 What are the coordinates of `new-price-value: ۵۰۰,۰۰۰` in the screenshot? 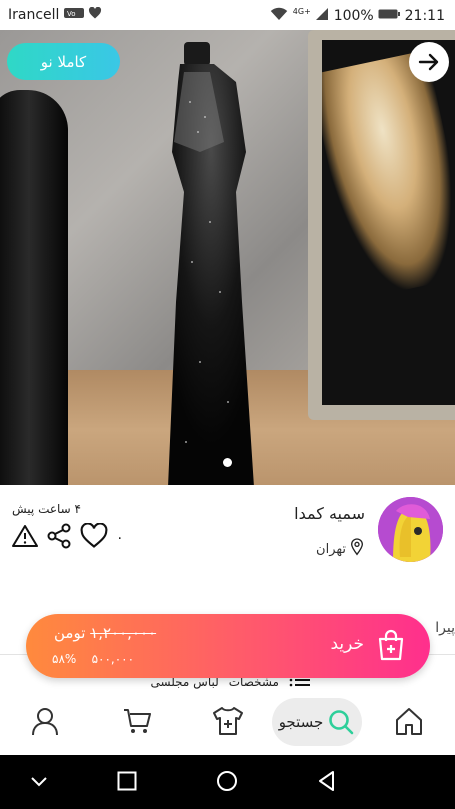 It's located at (113, 659).